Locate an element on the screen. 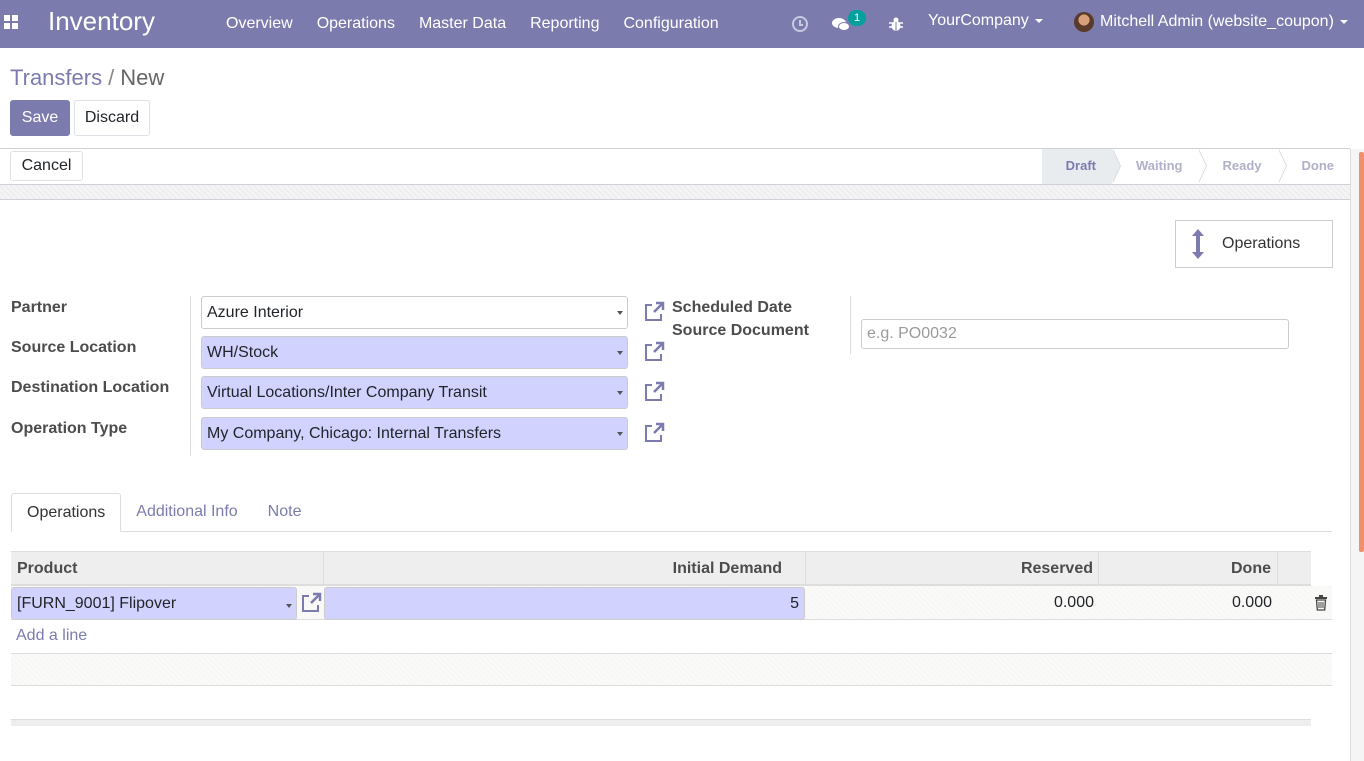 Image resolution: width=1364 pixels, height=761 pixels. operation-type-field: My Company, Chicago: Internal Transfers is located at coordinates (414, 433).